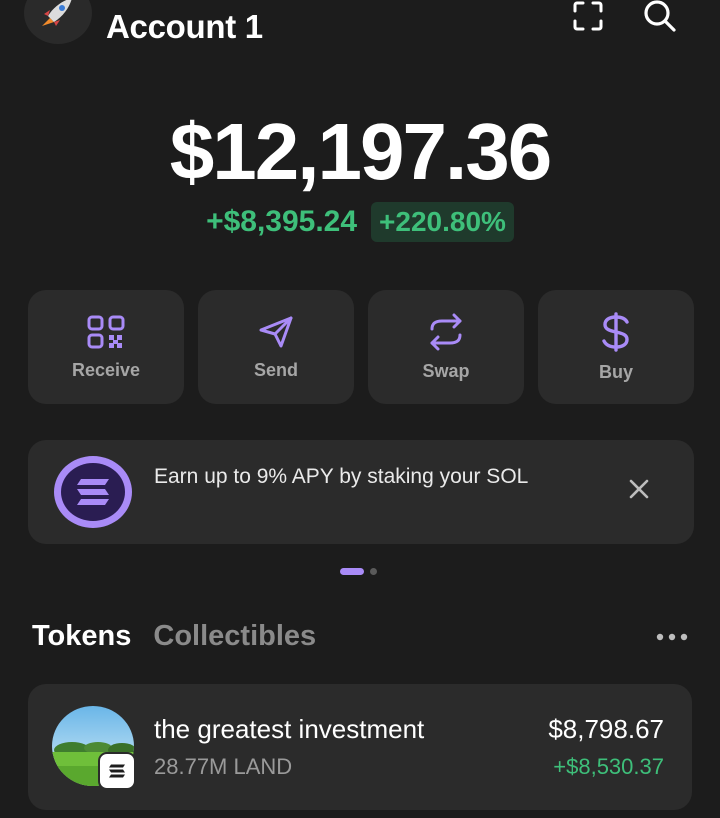  I want to click on close-icon, so click(639, 489).